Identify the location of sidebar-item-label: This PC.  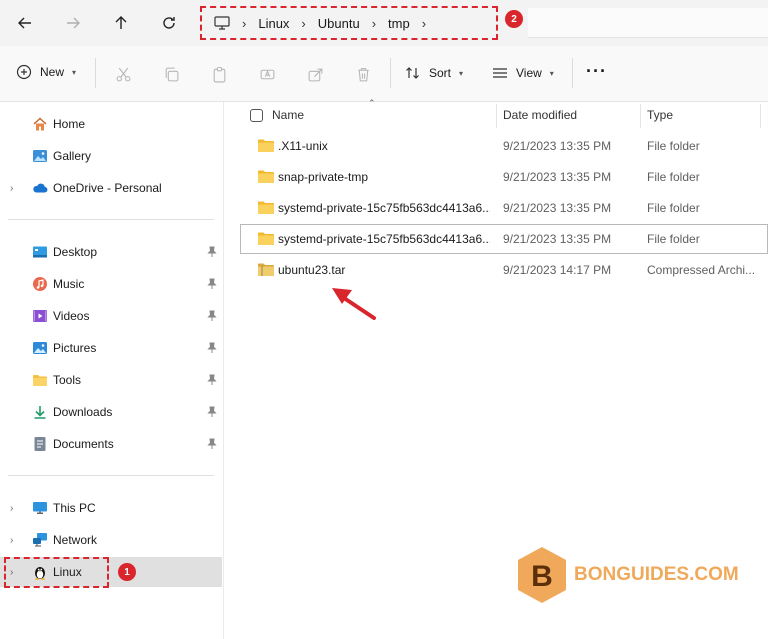
(74, 508).